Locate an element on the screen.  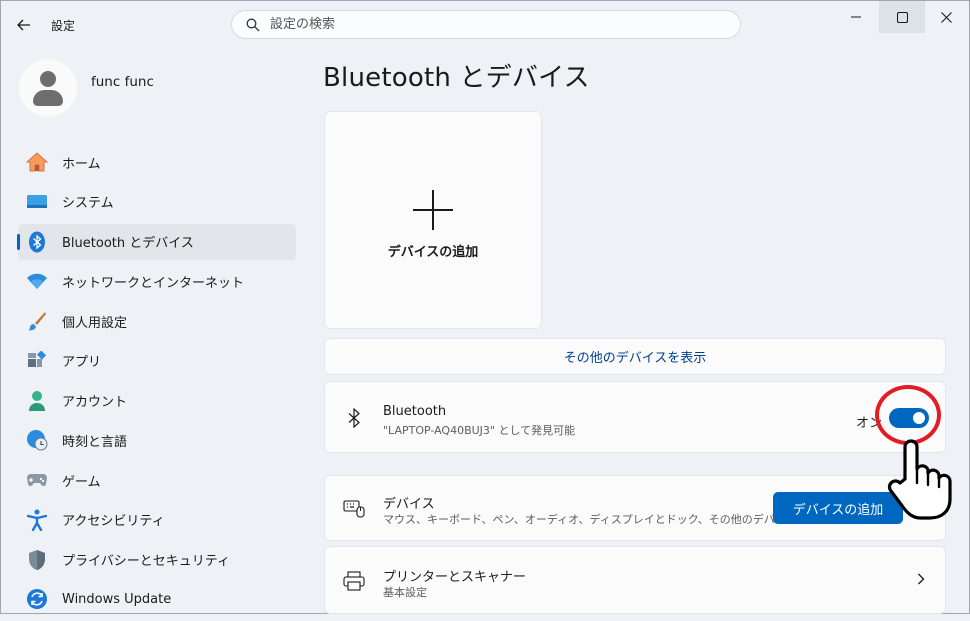
active-indicator is located at coordinates (18, 241).